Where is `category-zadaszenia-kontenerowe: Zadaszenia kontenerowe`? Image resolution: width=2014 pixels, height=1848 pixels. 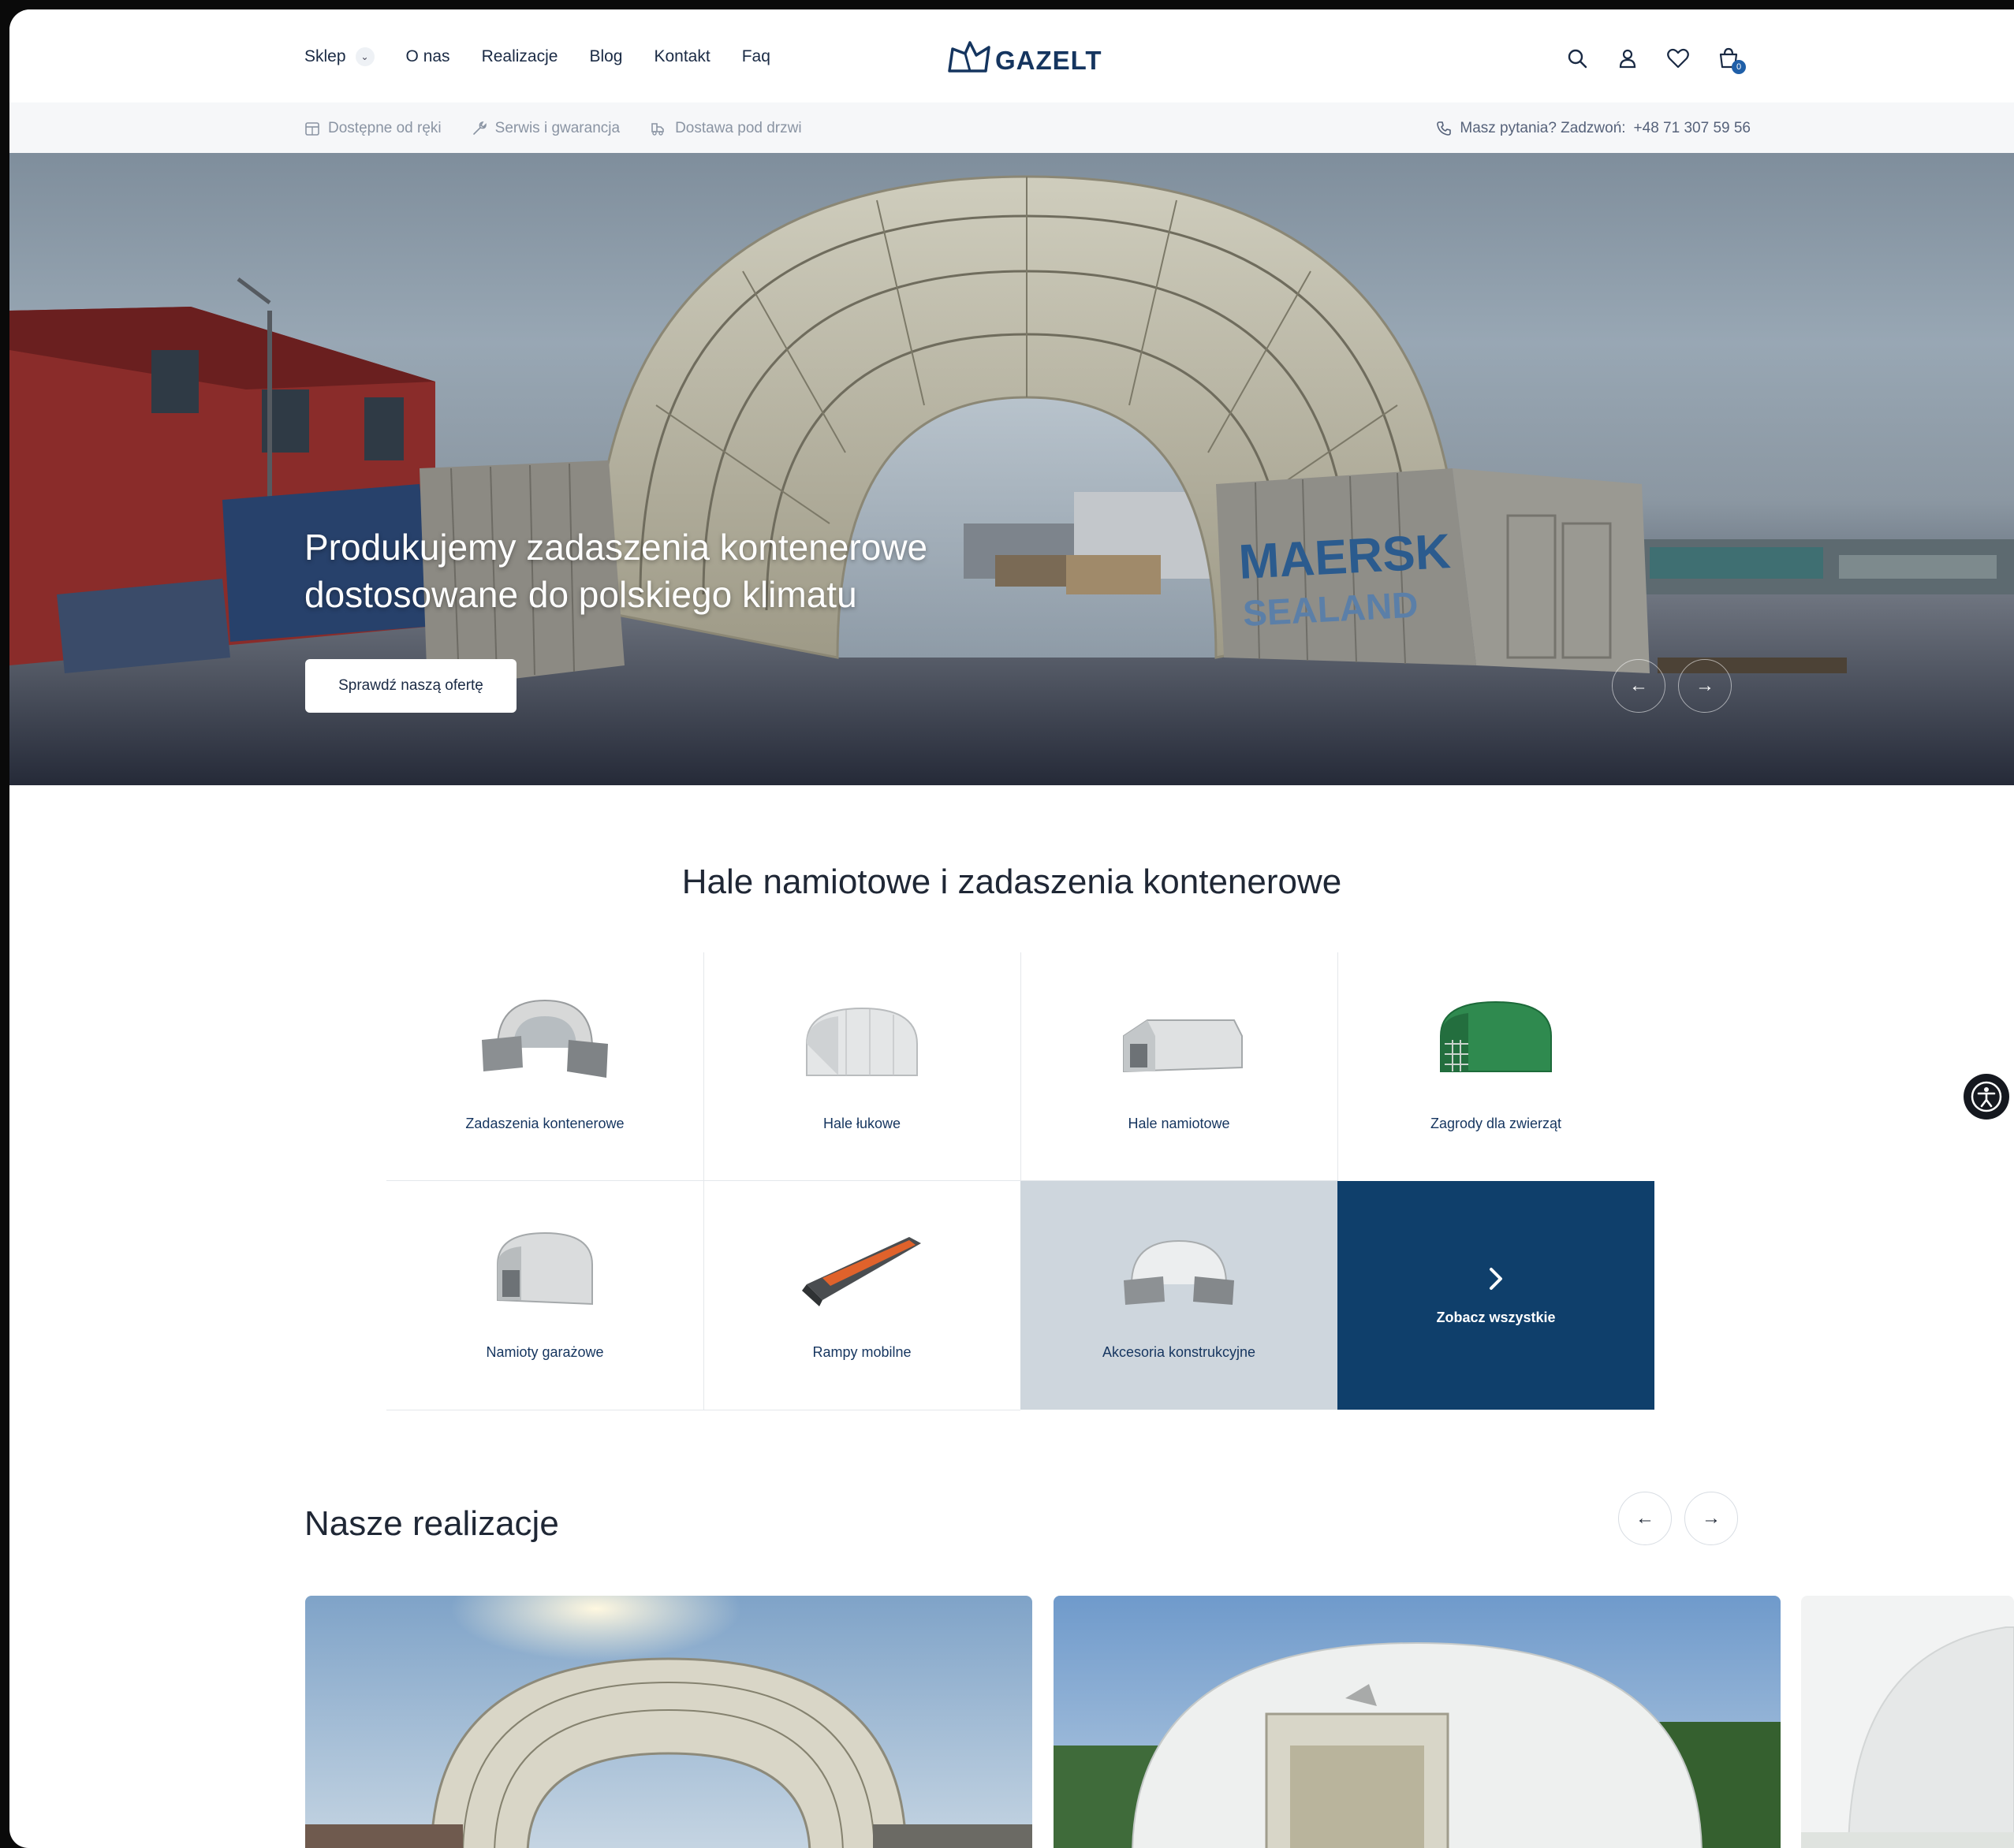 category-zadaszenia-kontenerowe: Zadaszenia kontenerowe is located at coordinates (544, 1066).